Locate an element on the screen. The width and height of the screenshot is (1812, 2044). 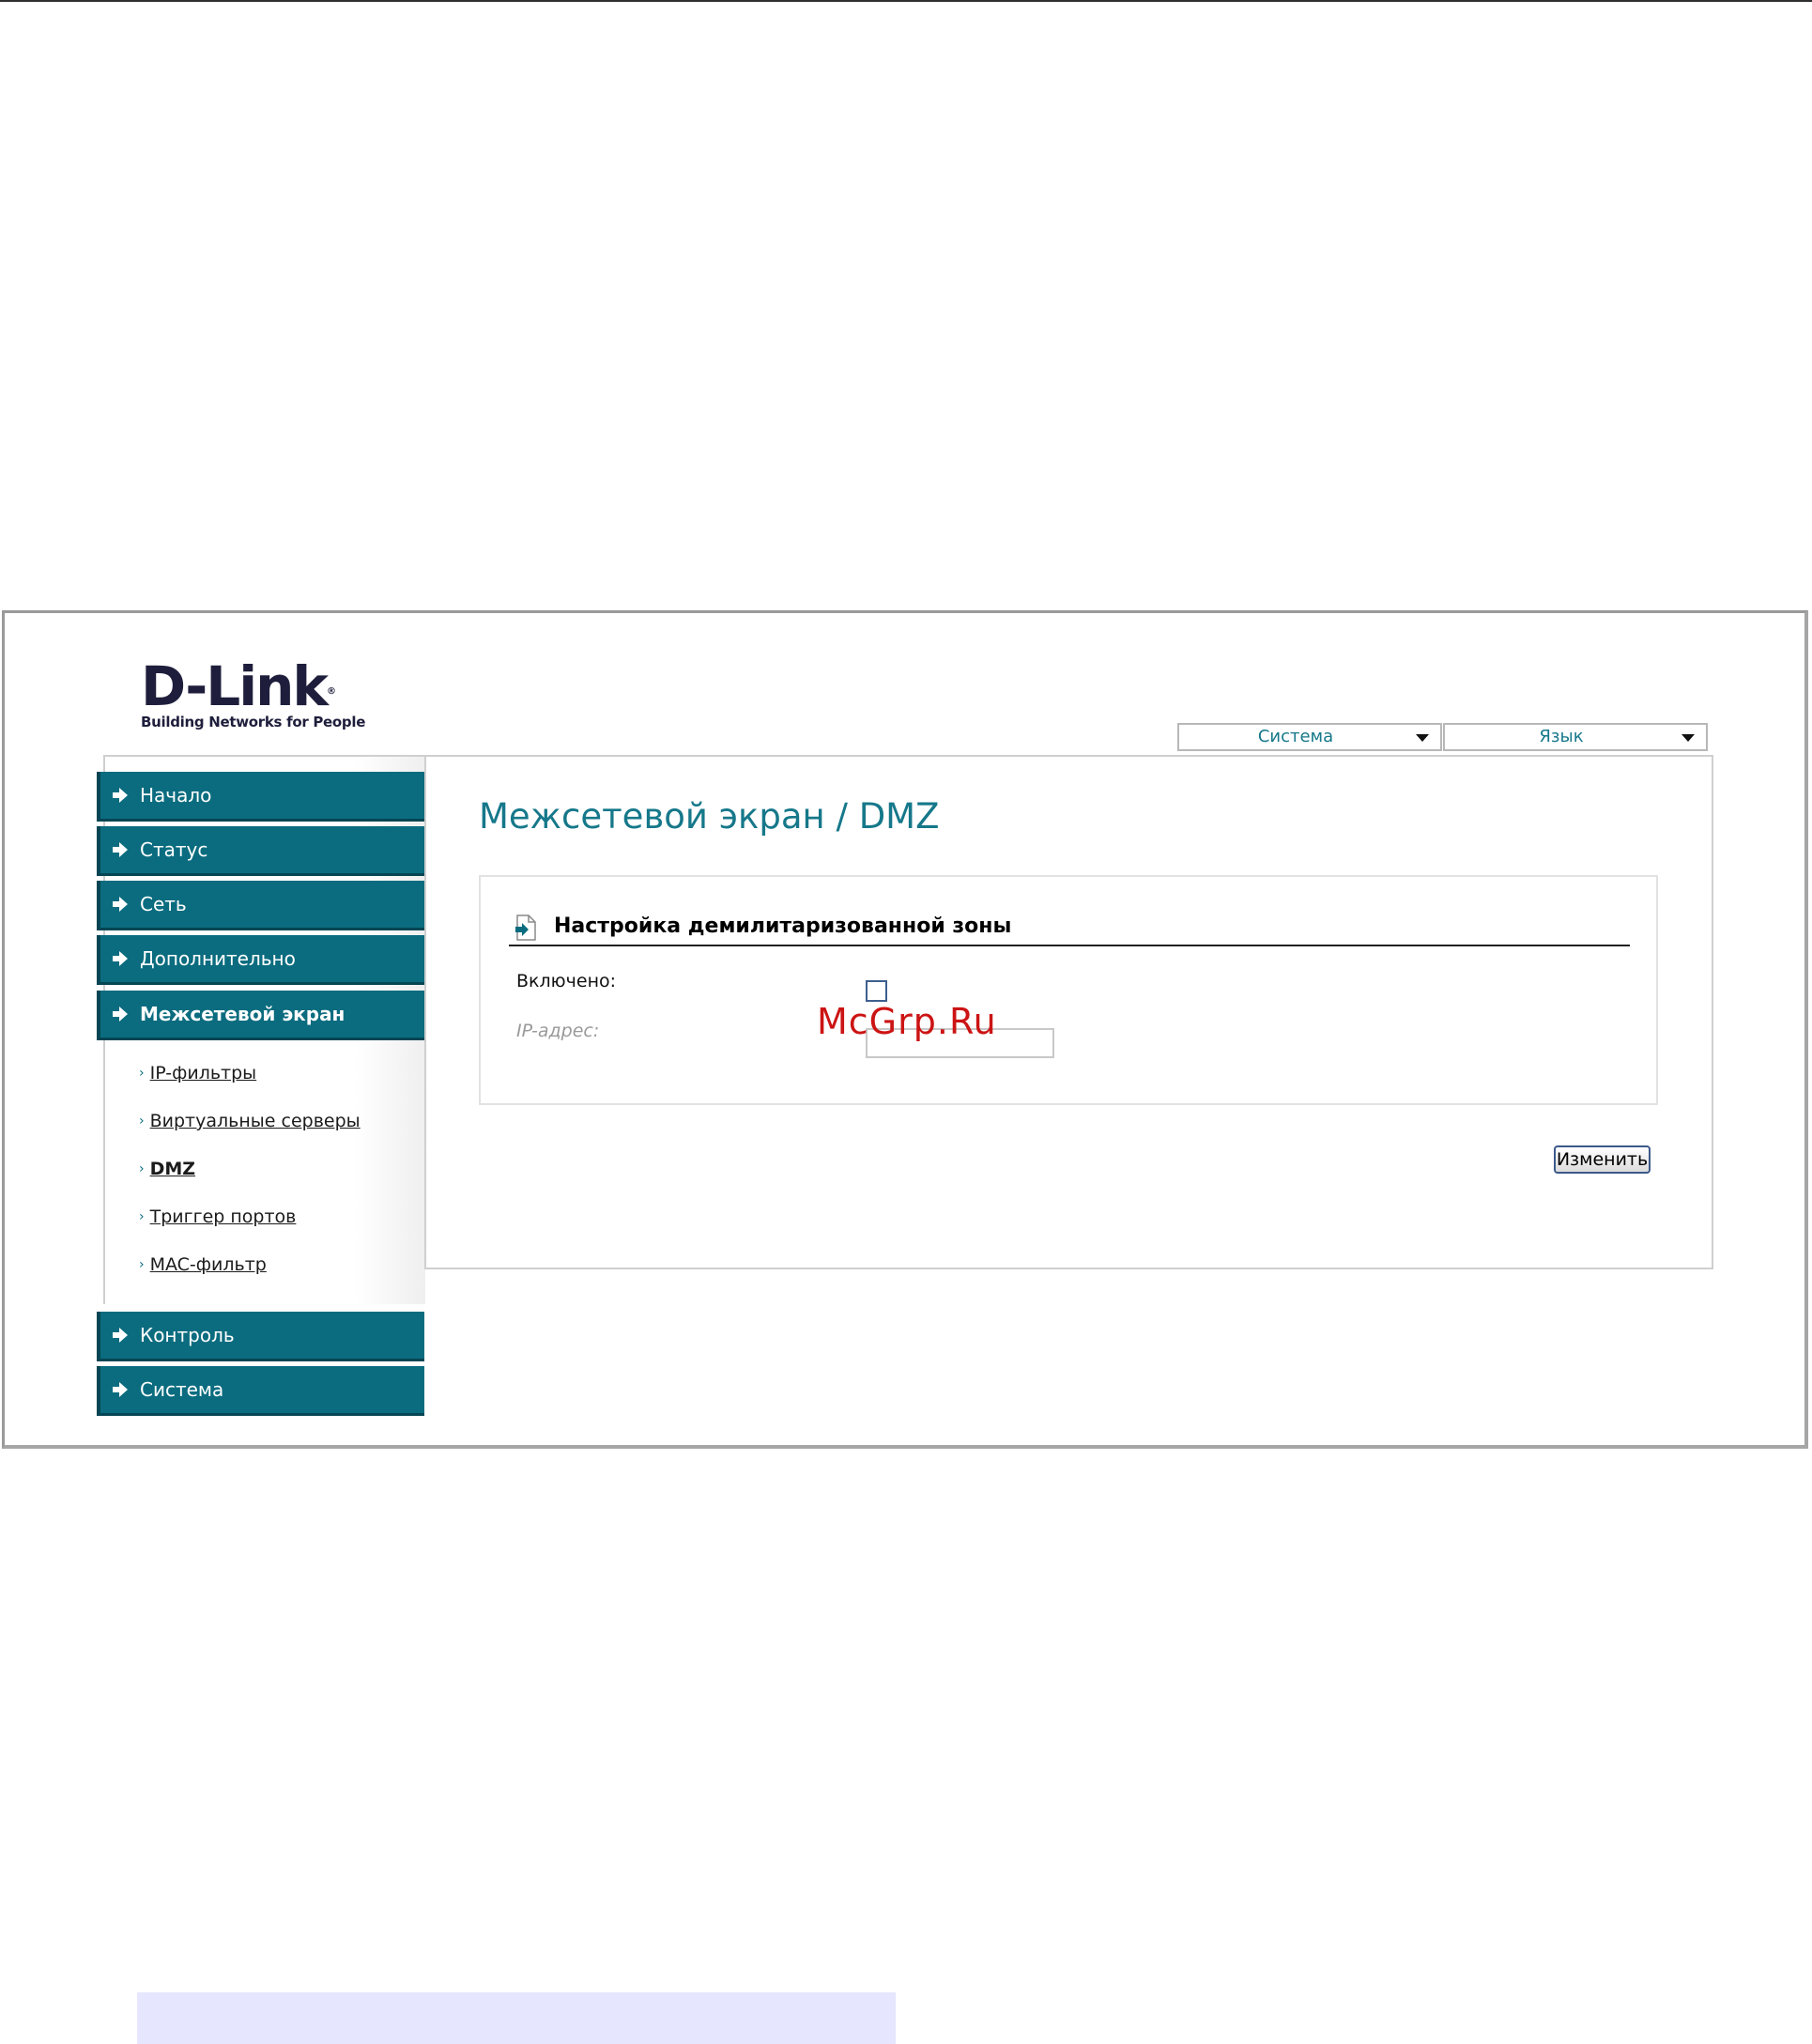
sidebar-item-label: Начало is located at coordinates (176, 795).